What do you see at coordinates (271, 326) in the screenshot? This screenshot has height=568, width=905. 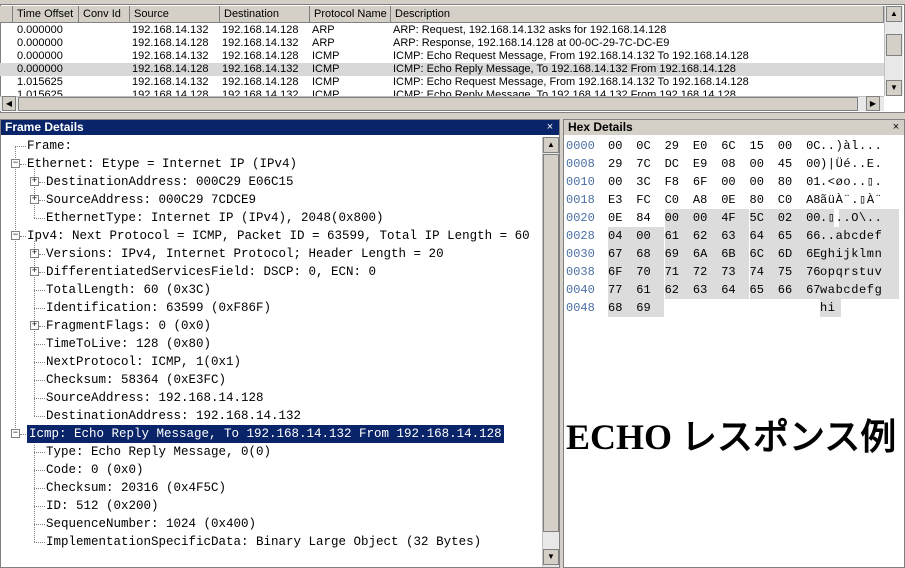 I see `tree-node: + FragmentFlags: 0 (0x0)` at bounding box center [271, 326].